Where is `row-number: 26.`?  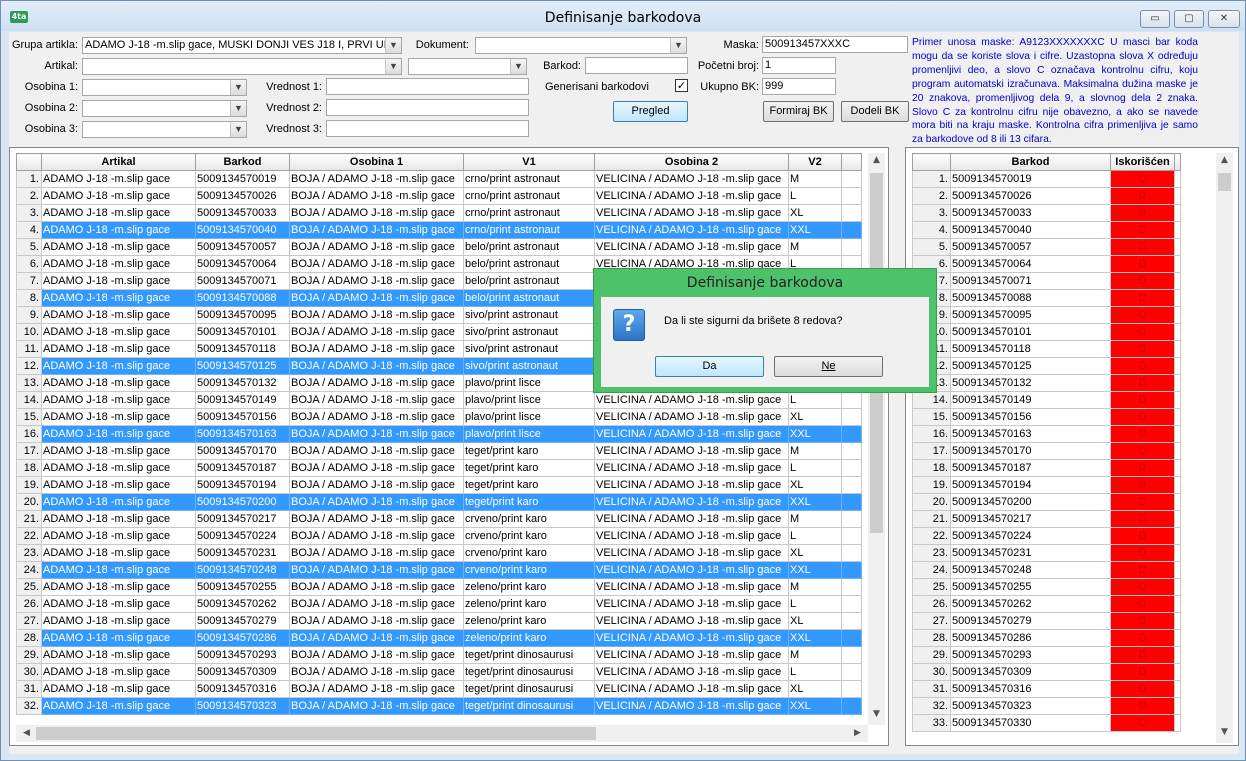
row-number: 26. is located at coordinates (931, 604).